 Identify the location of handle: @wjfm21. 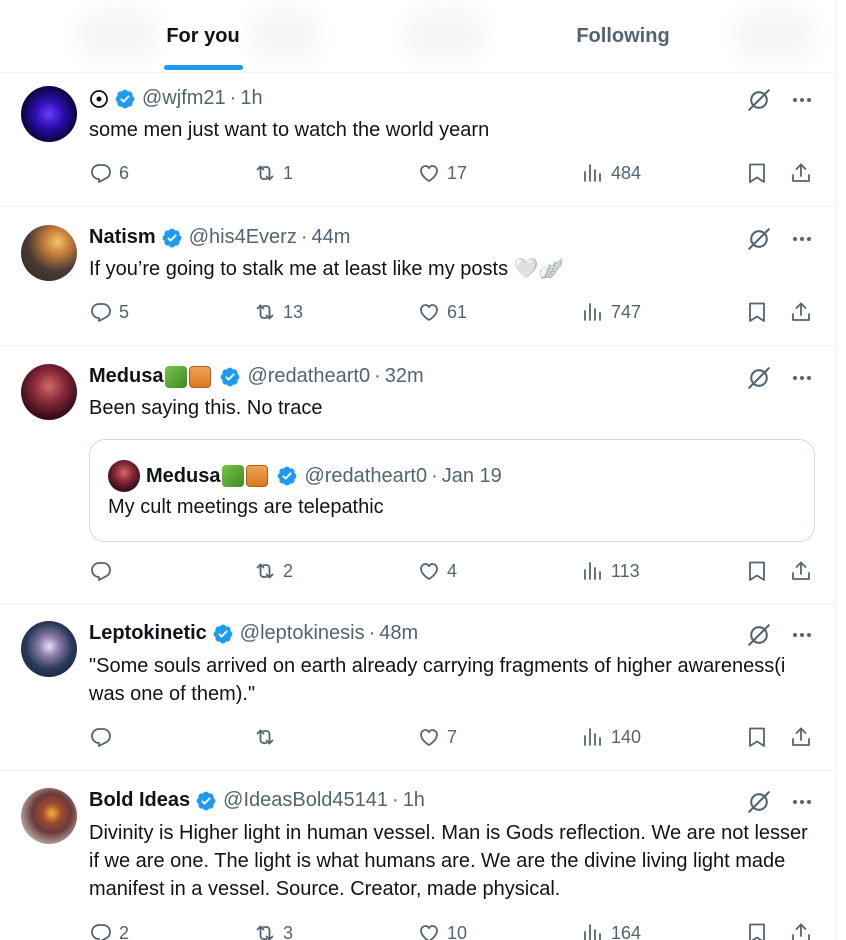
(184, 98).